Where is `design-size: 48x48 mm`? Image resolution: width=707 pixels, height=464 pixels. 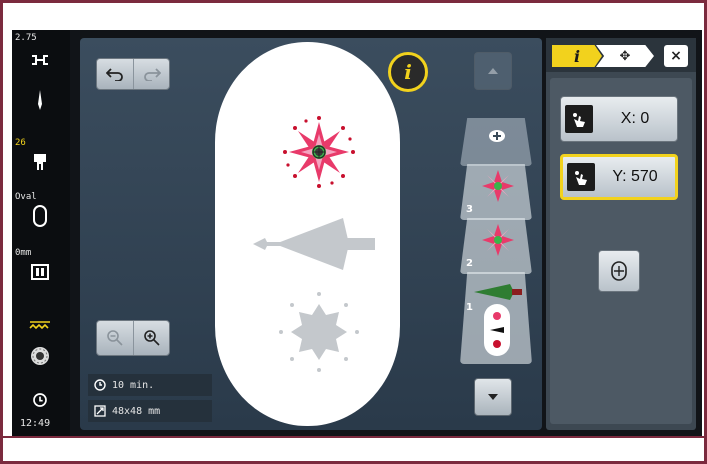
design-size: 48x48 mm is located at coordinates (136, 411).